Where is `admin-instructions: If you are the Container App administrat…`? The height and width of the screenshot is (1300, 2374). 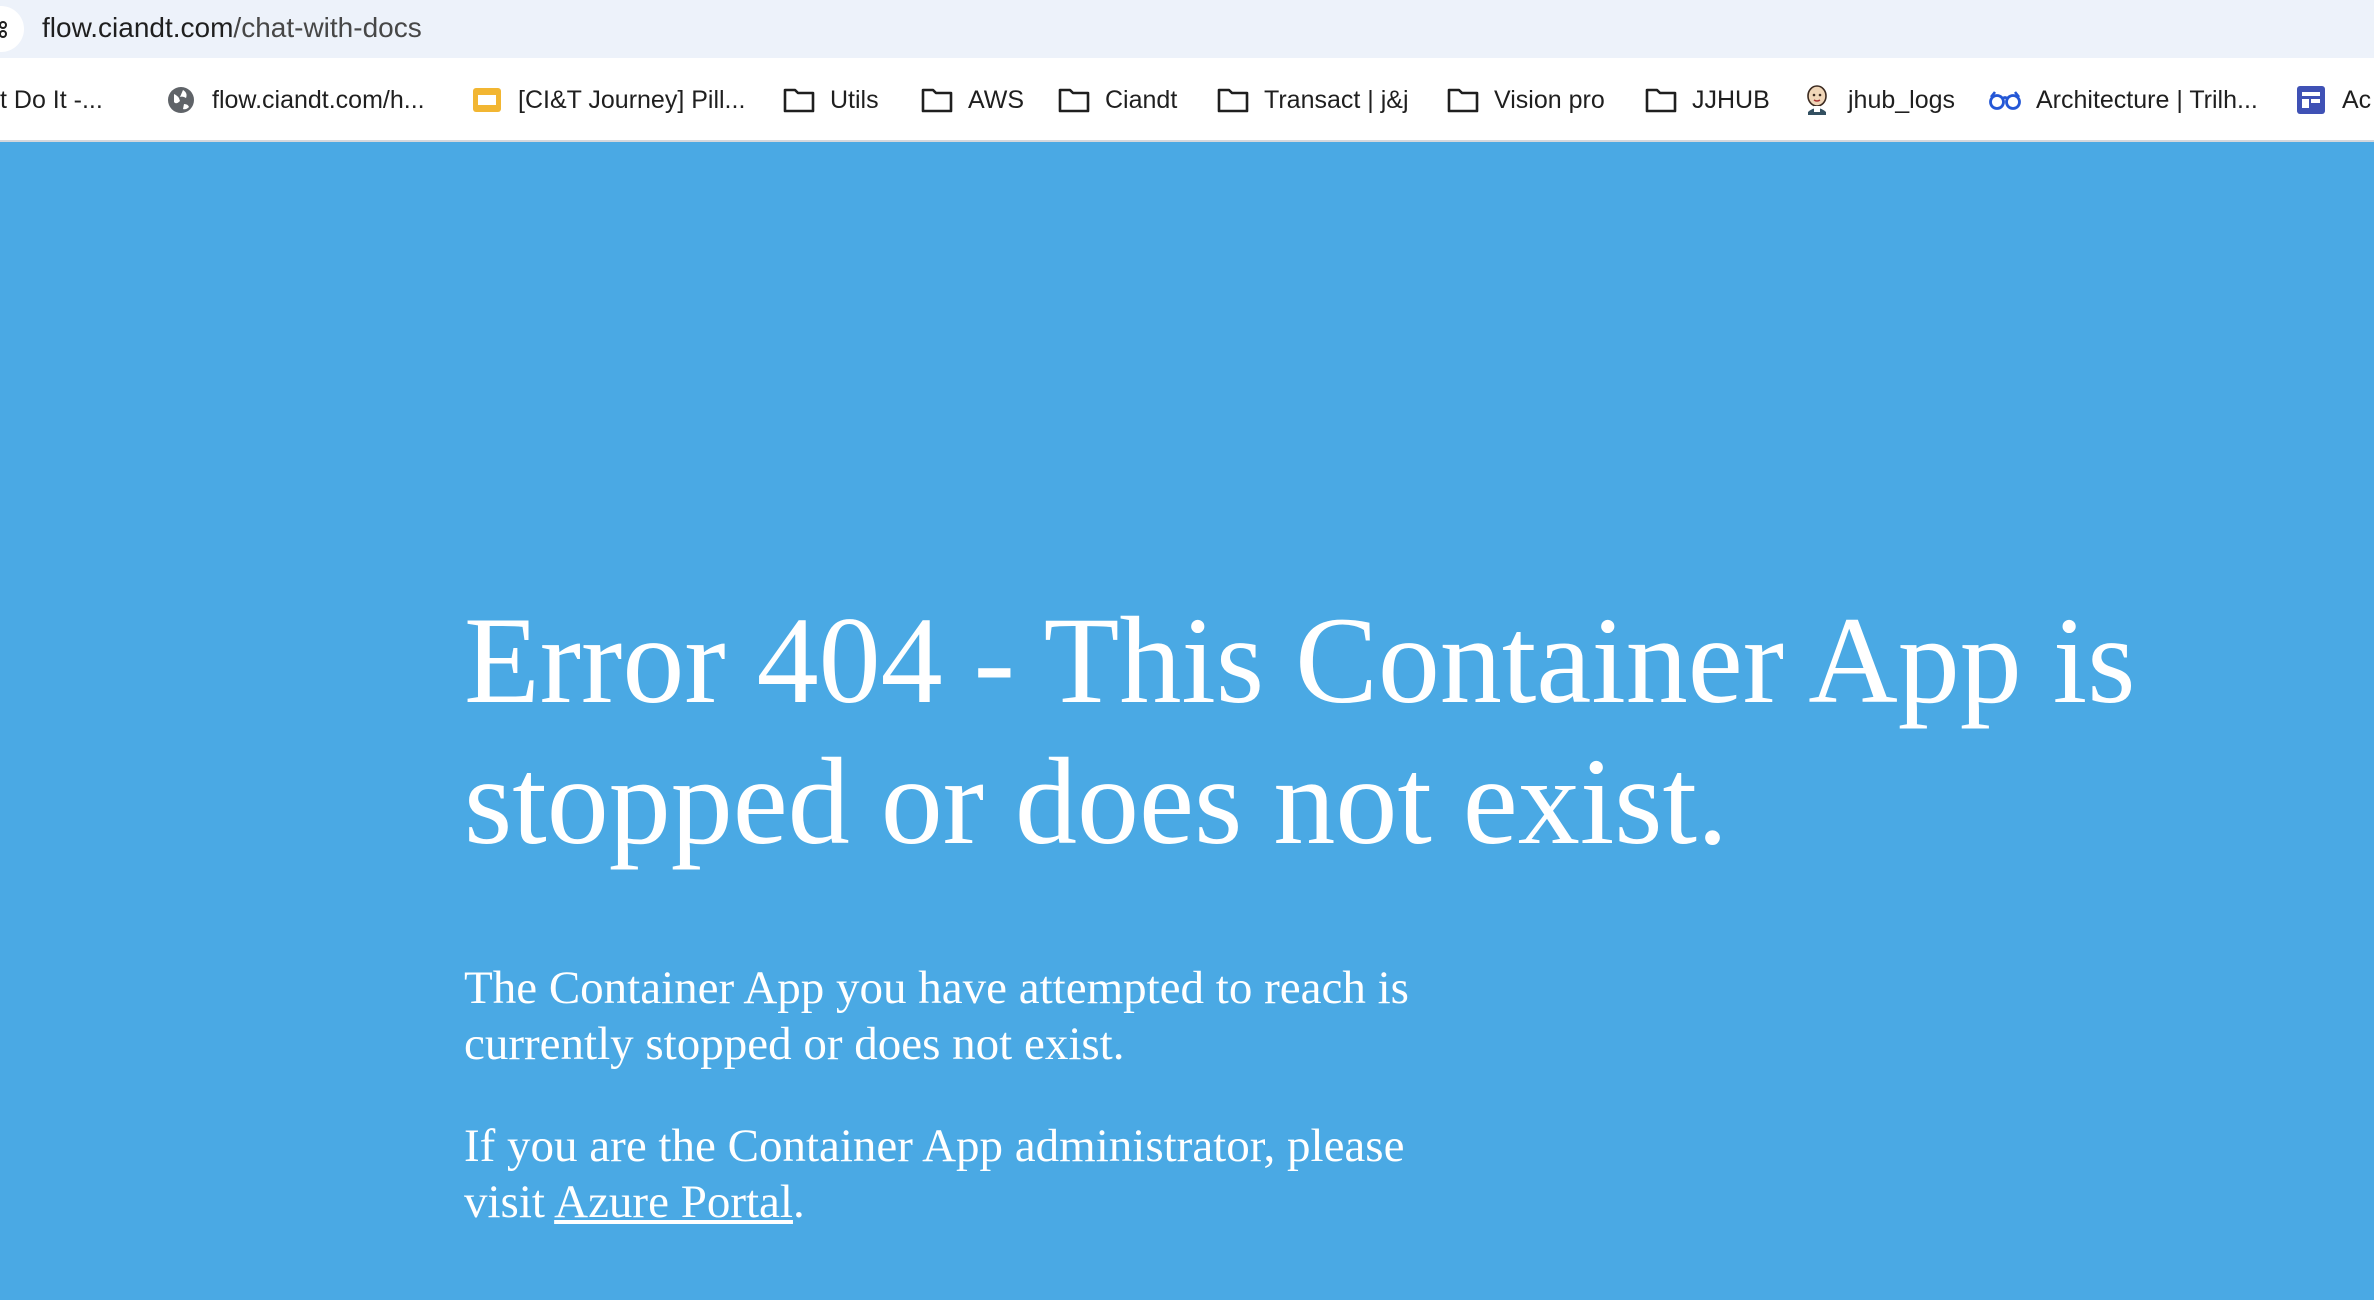 admin-instructions: If you are the Container App administrat… is located at coordinates (969, 1174).